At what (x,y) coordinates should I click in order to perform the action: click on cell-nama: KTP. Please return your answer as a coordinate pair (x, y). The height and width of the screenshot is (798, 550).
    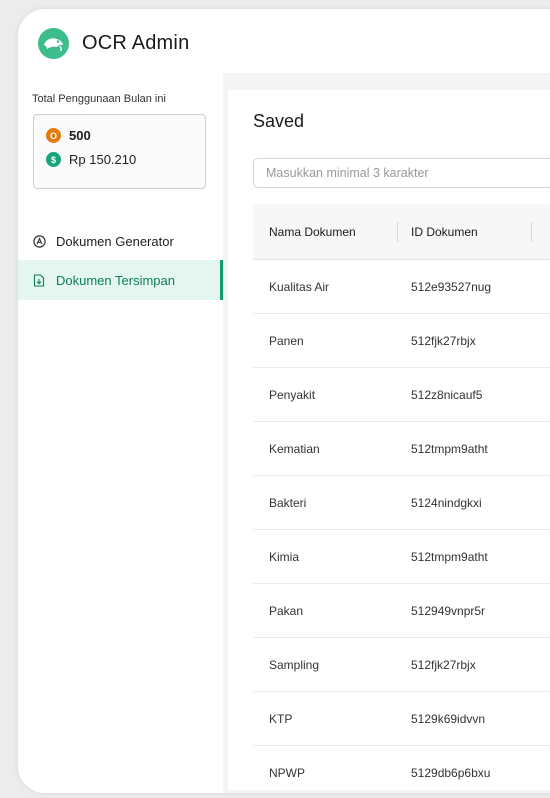
    Looking at the image, I should click on (281, 719).